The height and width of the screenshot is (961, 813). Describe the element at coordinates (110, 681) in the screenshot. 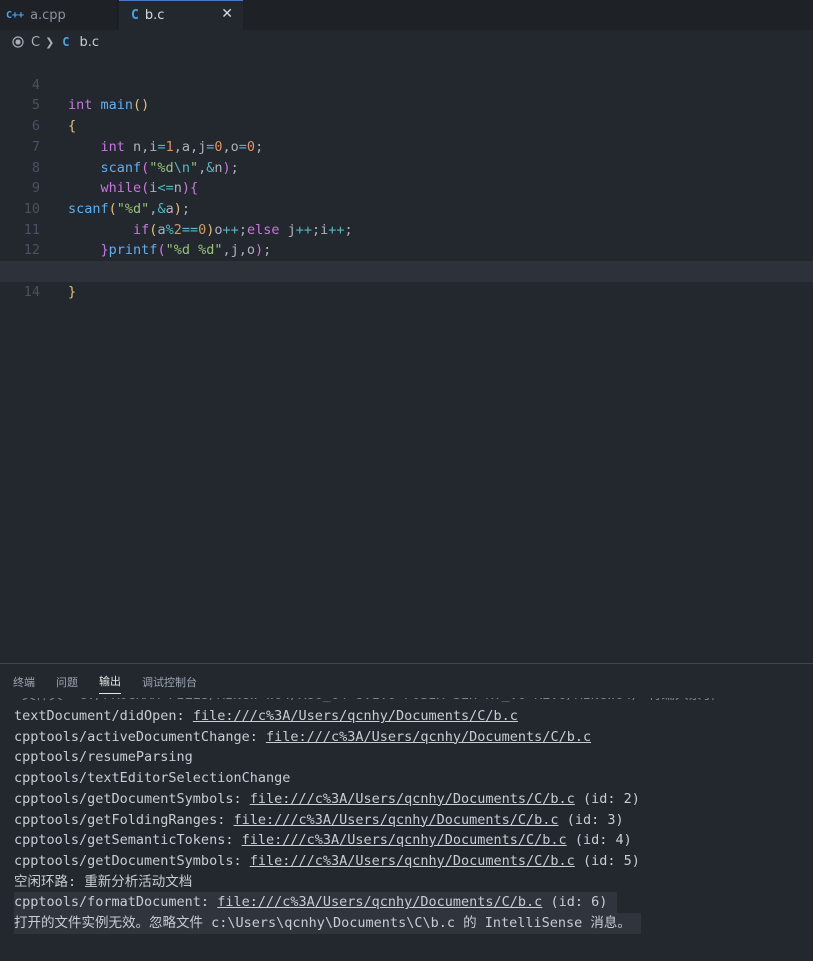

I see `tab-output: 输出` at that location.